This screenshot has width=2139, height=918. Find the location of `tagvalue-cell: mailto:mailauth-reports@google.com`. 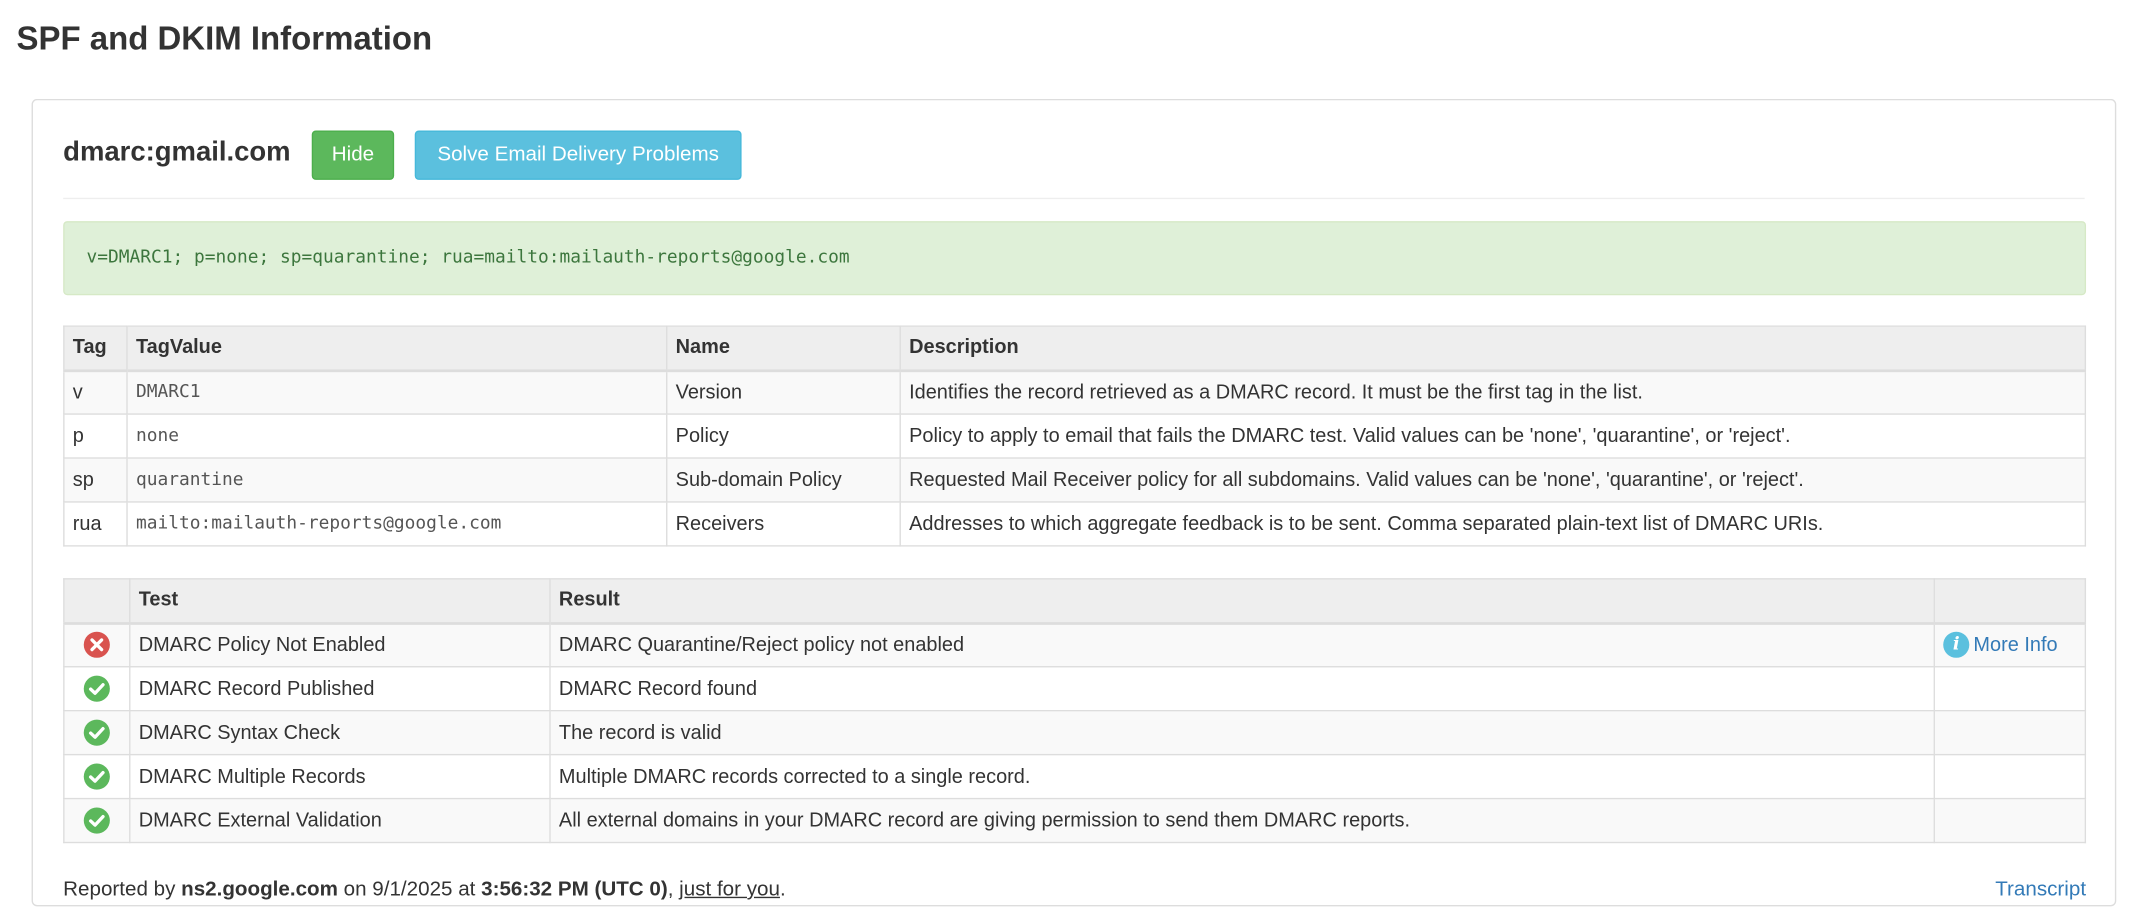

tagvalue-cell: mailto:mailauth-reports@google.com is located at coordinates (397, 524).